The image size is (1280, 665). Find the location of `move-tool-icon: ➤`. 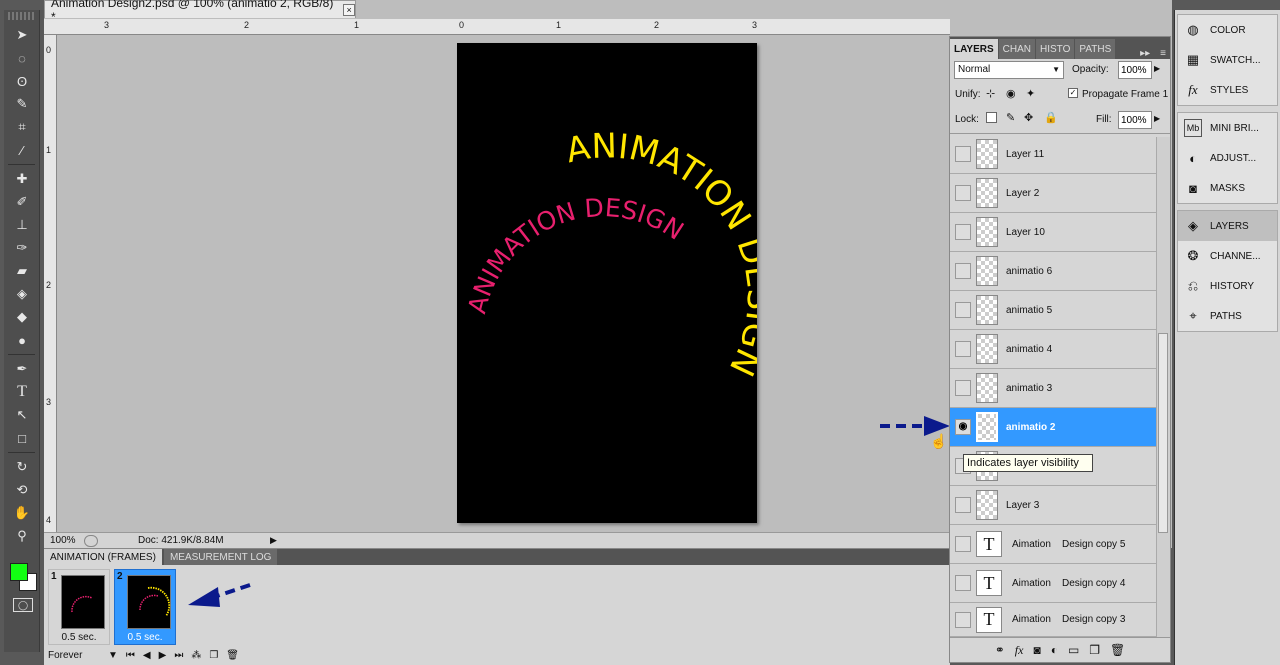

move-tool-icon: ➤ is located at coordinates (22, 35).